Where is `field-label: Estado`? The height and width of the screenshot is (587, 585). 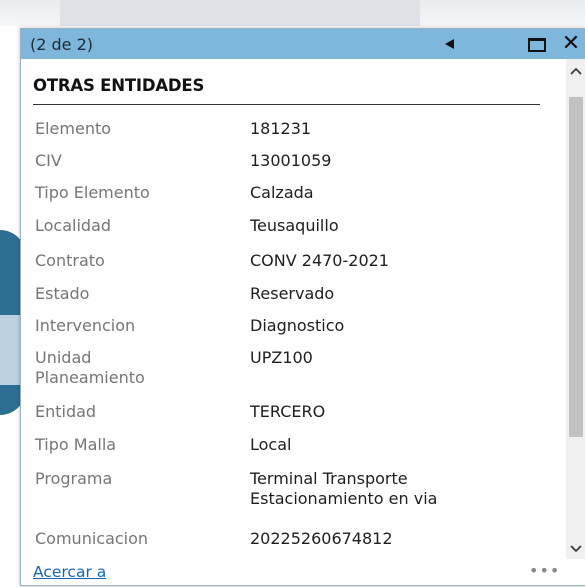 field-label: Estado is located at coordinates (62, 293).